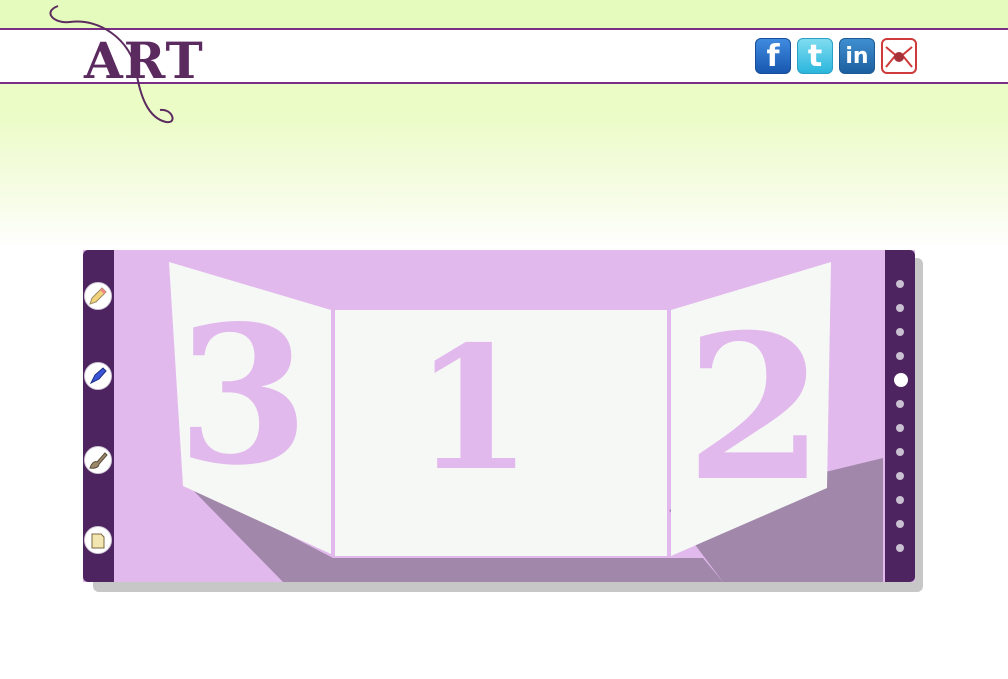  I want to click on pen-icon, so click(98, 376).